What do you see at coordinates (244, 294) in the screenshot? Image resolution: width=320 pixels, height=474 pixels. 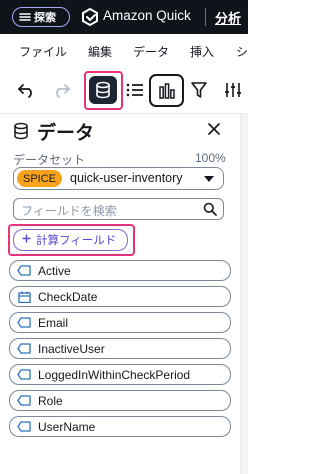 I see `canvas-edge` at bounding box center [244, 294].